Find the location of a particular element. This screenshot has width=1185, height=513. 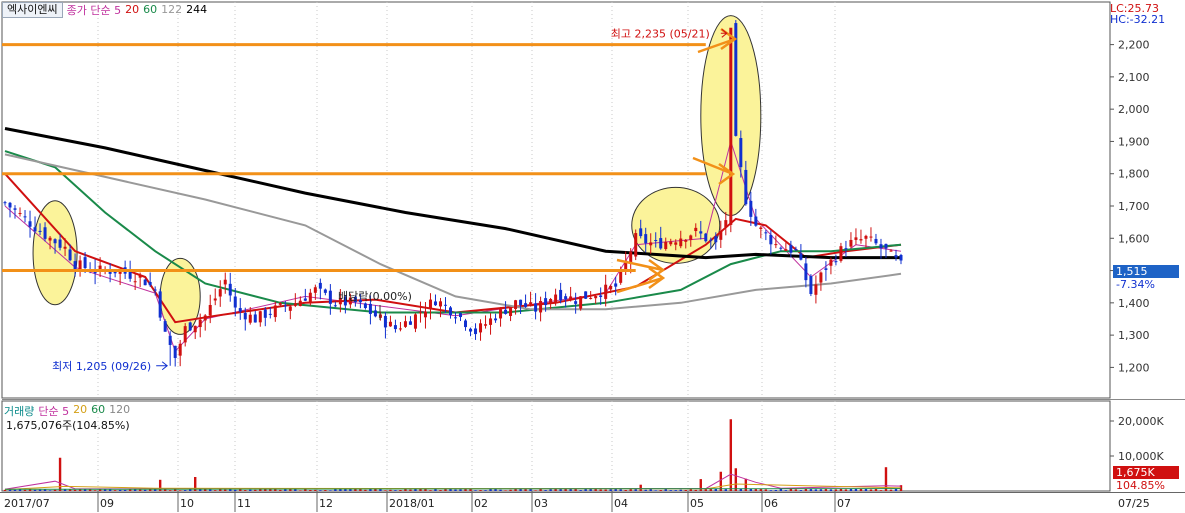

y-tick-label: 1,700 is located at coordinates (1134, 206).